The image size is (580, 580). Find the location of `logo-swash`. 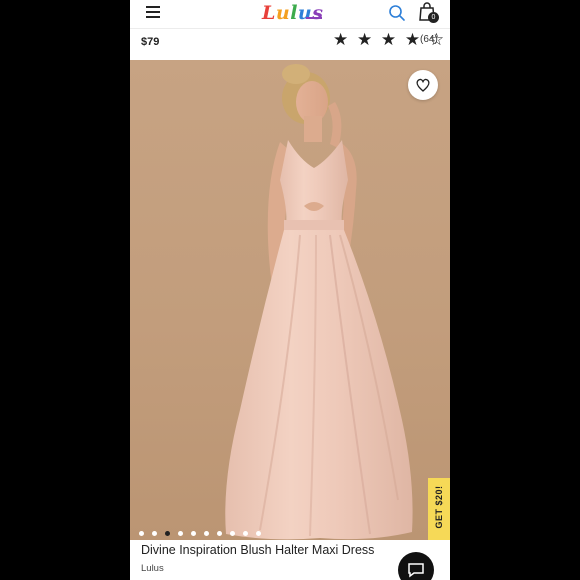

logo-swash is located at coordinates (314, 18).